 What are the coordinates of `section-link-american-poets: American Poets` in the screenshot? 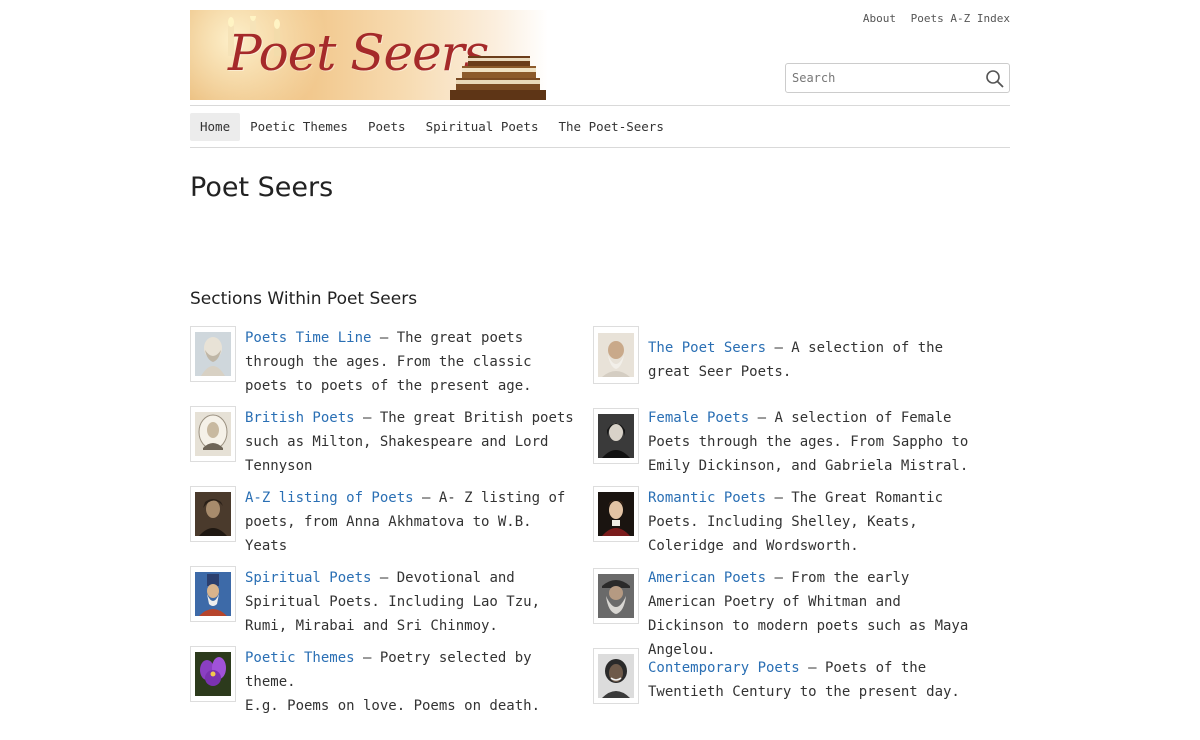 It's located at (707, 578).